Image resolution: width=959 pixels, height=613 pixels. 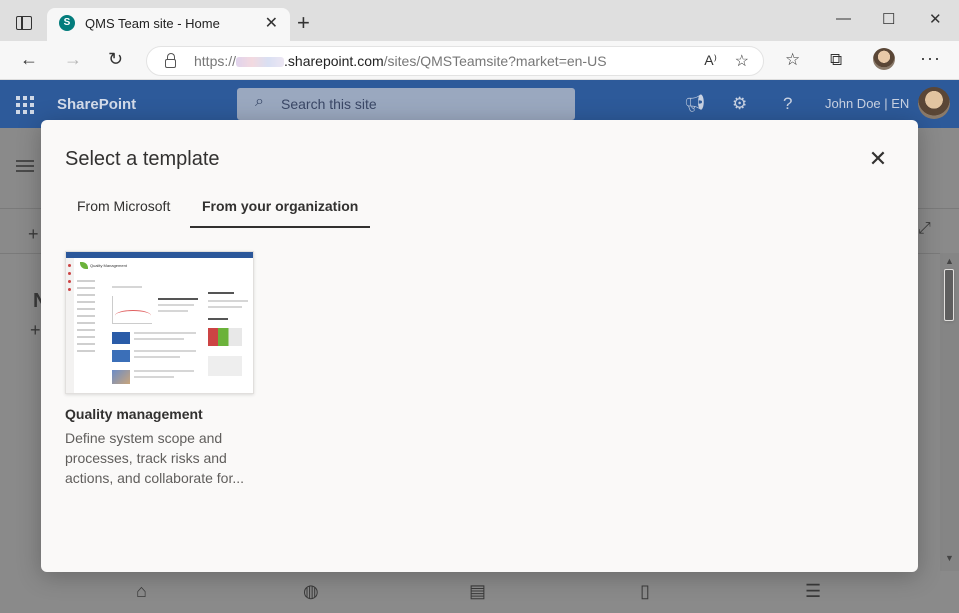 What do you see at coordinates (479, 20) in the screenshot?
I see `browser-tab-bar: S QMS Team site - Home ✕ + — ☐ ✕` at bounding box center [479, 20].